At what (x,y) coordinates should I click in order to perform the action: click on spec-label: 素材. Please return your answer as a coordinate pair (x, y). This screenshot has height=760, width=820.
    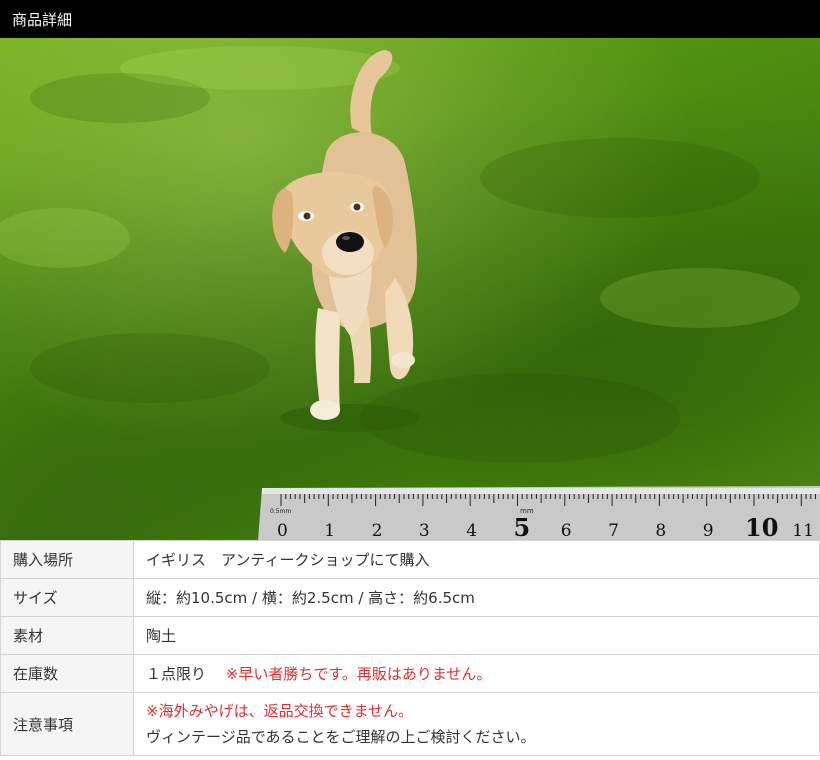
    Looking at the image, I should click on (67, 635).